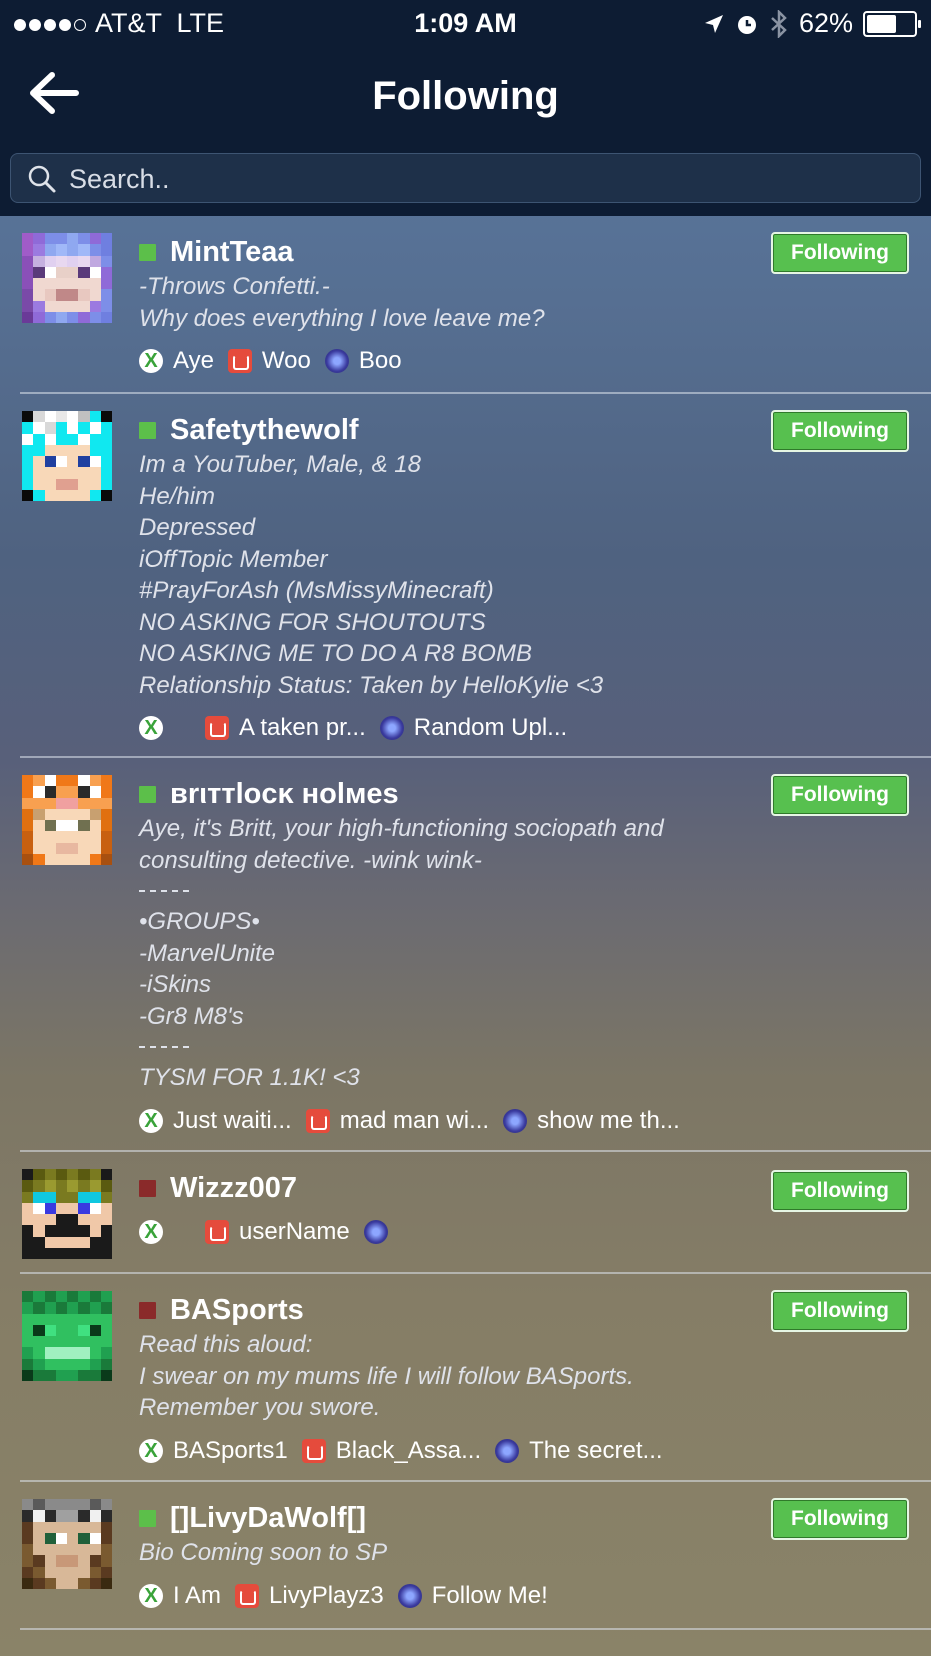 This screenshot has width=931, height=1656. I want to click on search-icon, so click(42, 179).